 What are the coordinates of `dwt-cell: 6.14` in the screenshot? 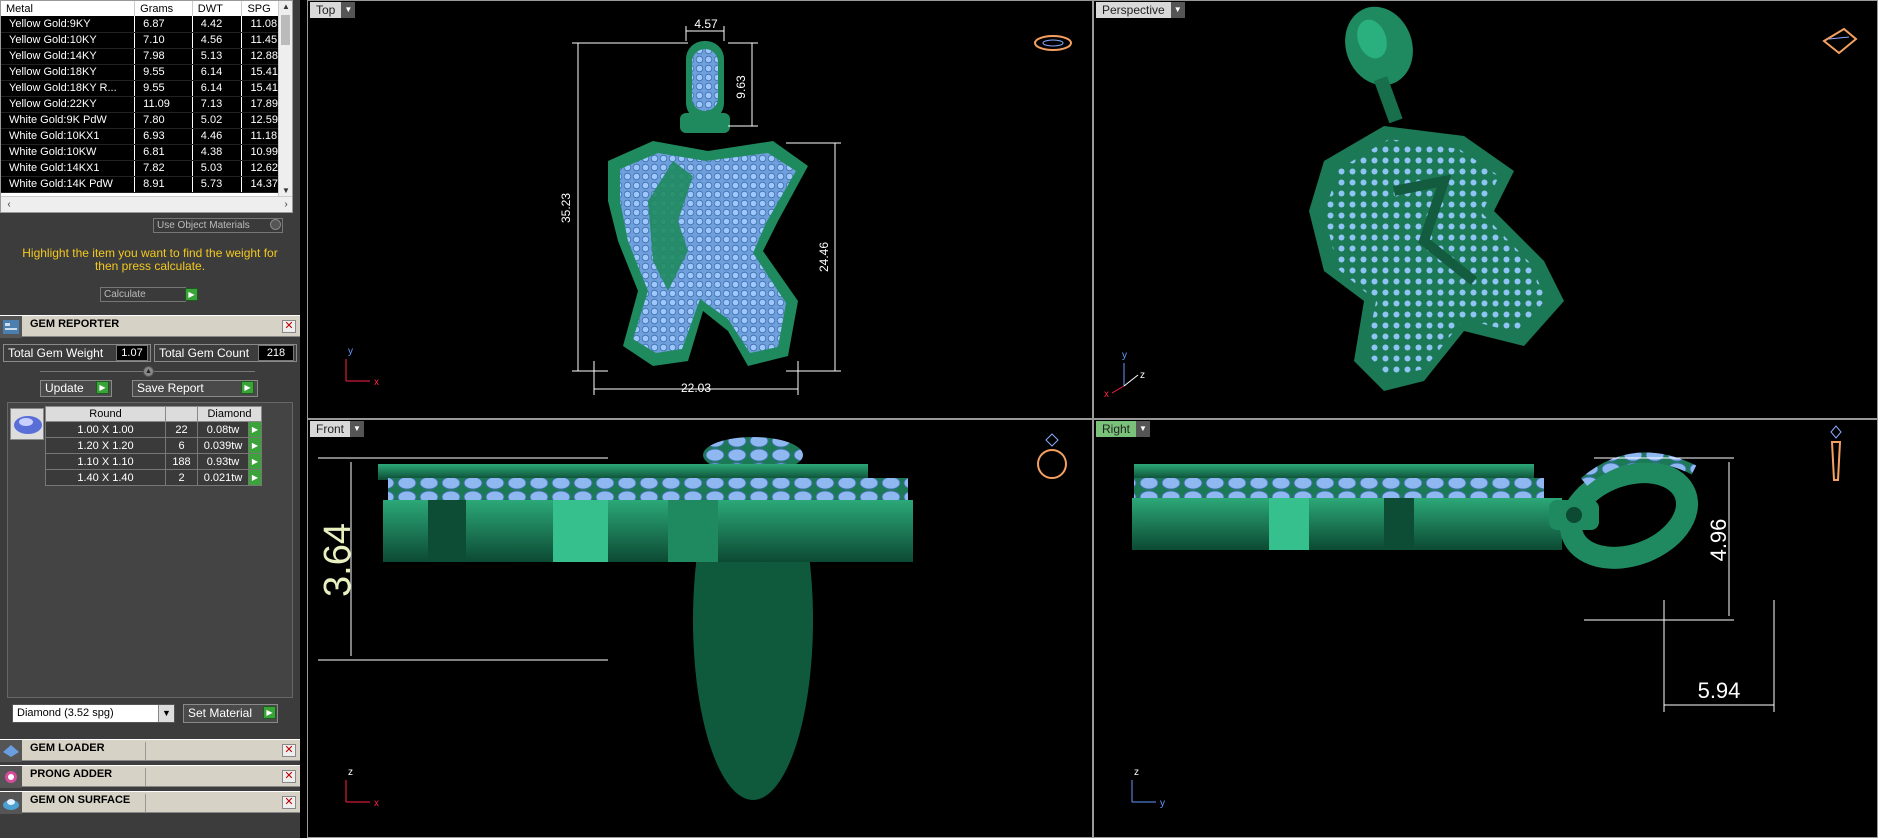 It's located at (217, 88).